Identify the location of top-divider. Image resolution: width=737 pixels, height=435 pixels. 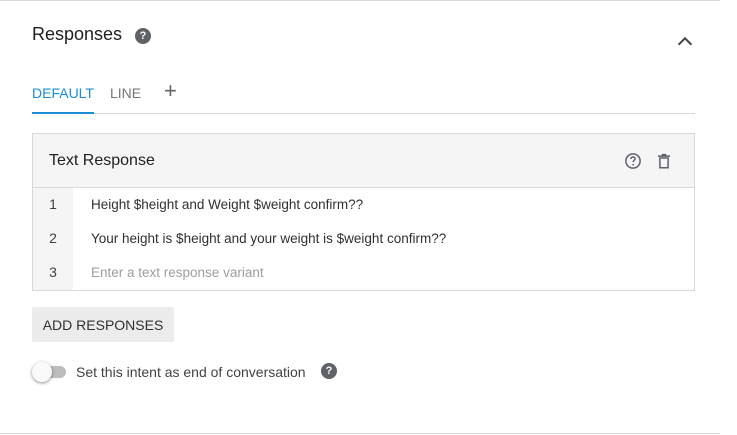
(360, 0).